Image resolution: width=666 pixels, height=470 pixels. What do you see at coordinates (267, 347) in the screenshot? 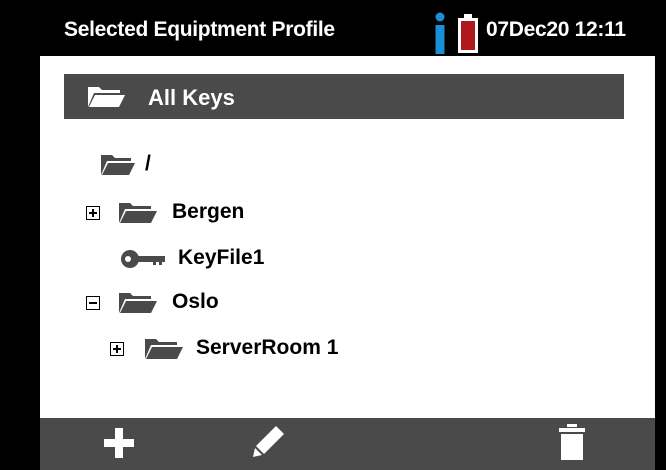
I see `tree-item-label: ServerRoom 1` at bounding box center [267, 347].